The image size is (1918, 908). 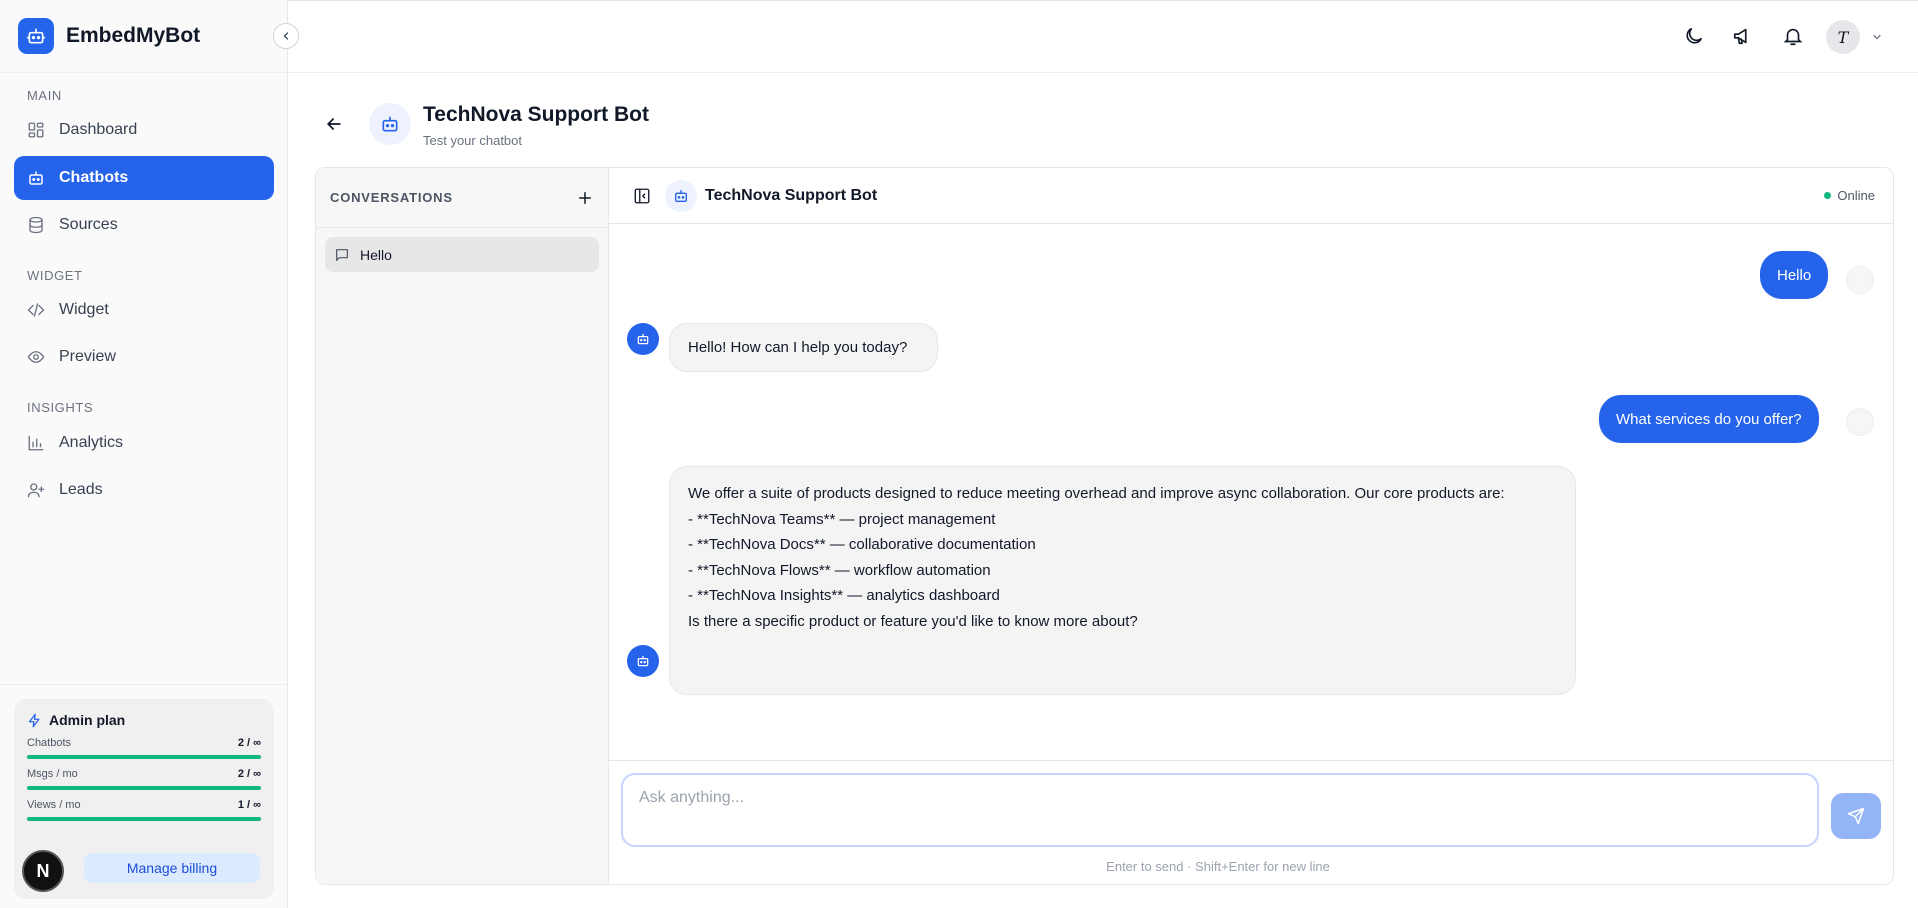 What do you see at coordinates (98, 129) in the screenshot?
I see `sidebar-item-label: Dashboard` at bounding box center [98, 129].